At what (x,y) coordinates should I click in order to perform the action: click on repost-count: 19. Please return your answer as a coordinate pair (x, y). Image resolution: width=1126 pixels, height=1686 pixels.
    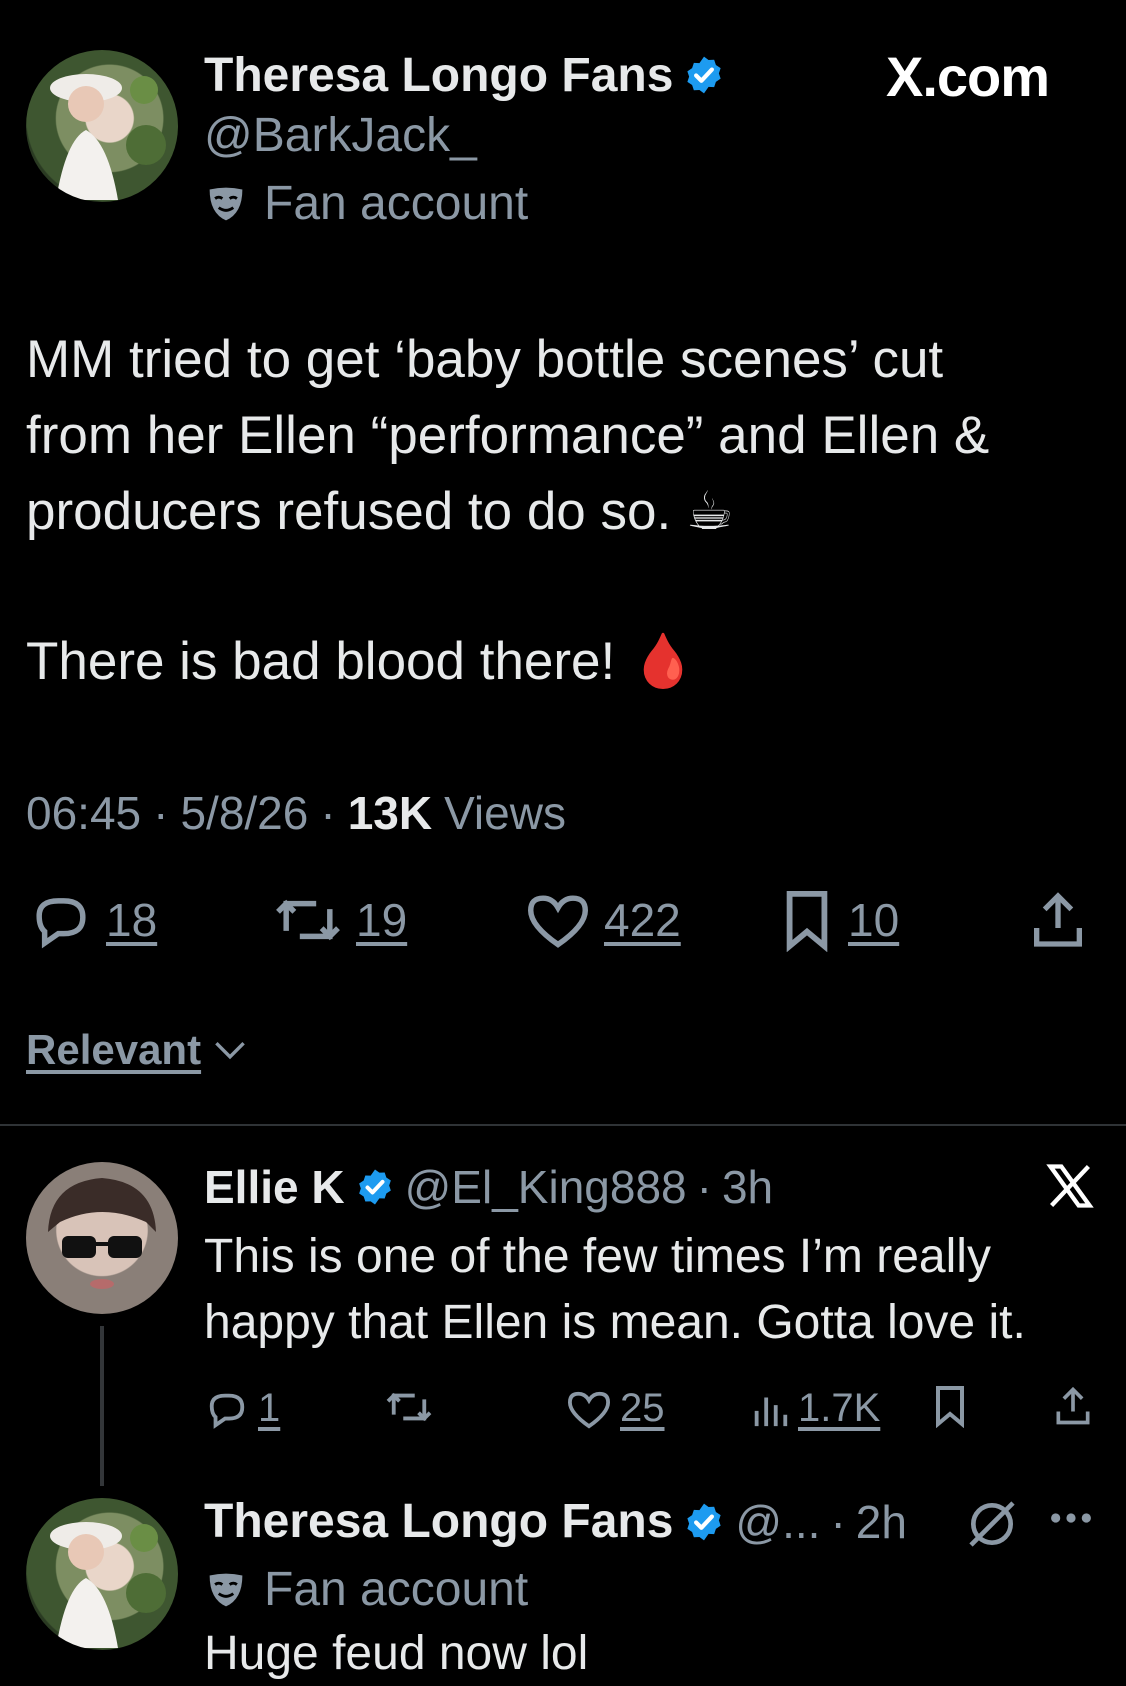
    Looking at the image, I should click on (382, 920).